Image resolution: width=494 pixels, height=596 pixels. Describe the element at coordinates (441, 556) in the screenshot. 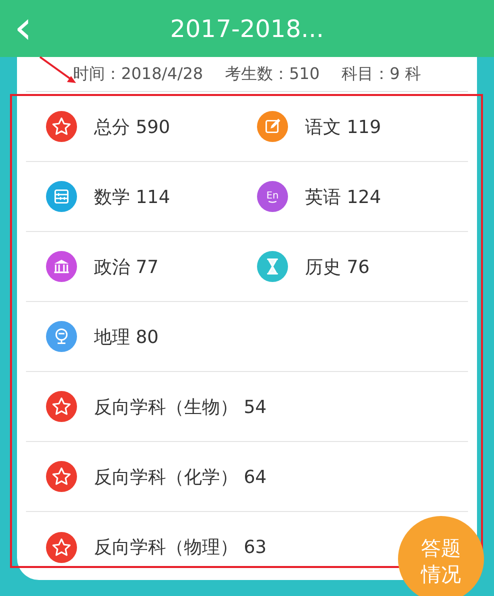

I see `answer-status-button: 答题情况` at that location.